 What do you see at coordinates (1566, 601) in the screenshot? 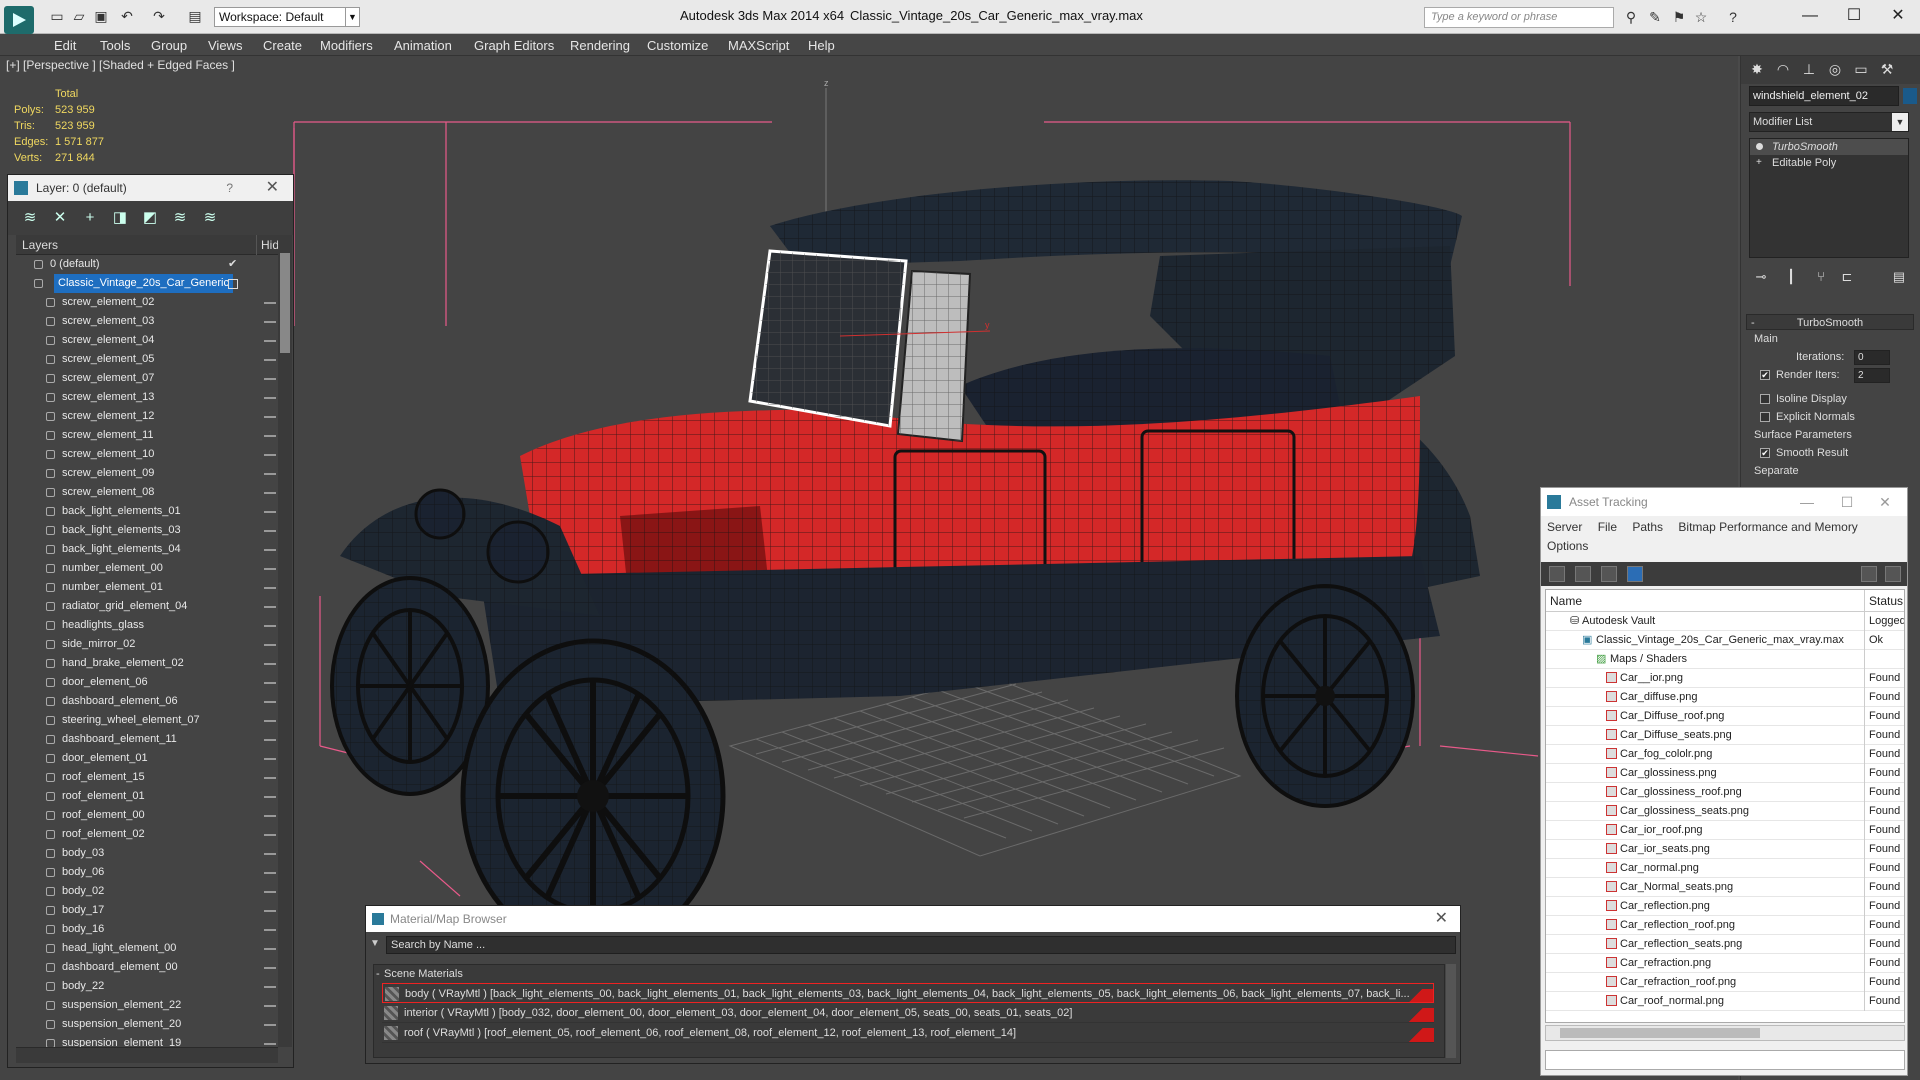
I see `col-name: Name` at bounding box center [1566, 601].